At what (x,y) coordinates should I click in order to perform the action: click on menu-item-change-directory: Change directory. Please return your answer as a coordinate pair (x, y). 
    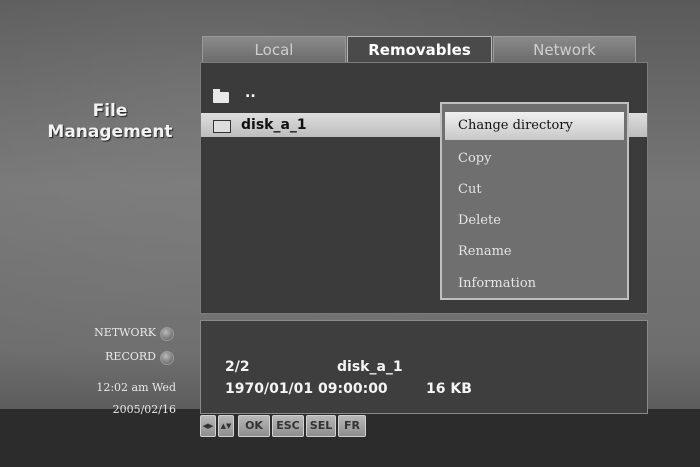
    Looking at the image, I should click on (534, 126).